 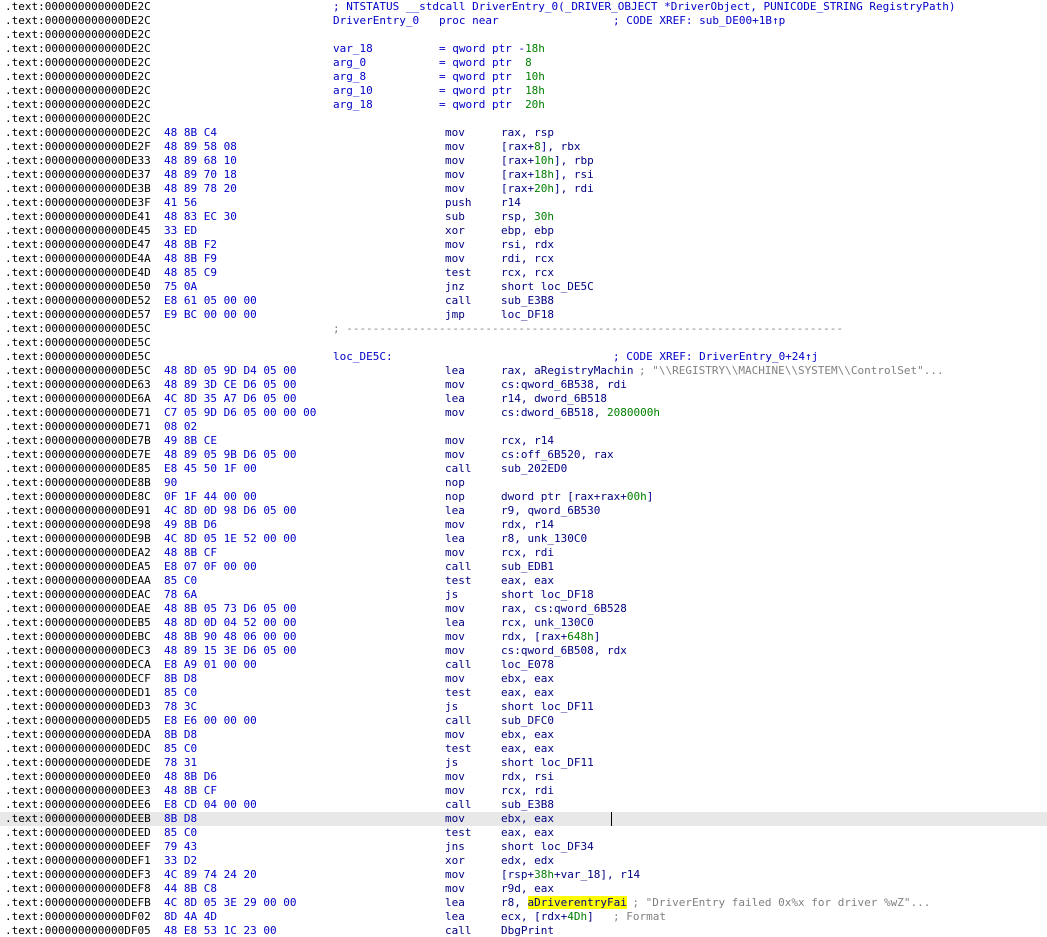 What do you see at coordinates (523, 343) in the screenshot?
I see `listing-line: .text:000000000000DE5C` at bounding box center [523, 343].